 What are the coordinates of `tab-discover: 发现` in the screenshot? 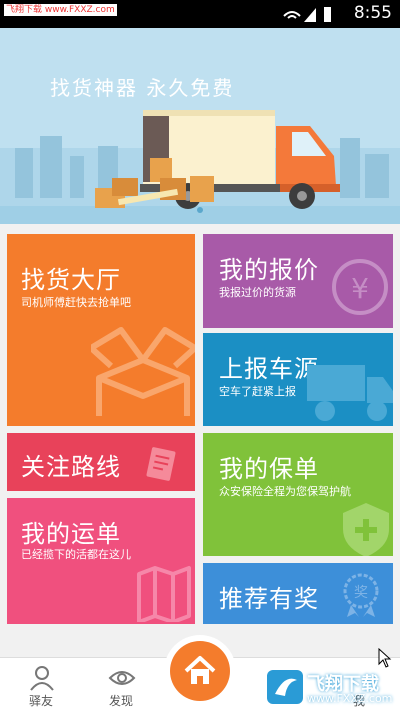 It's located at (121, 685).